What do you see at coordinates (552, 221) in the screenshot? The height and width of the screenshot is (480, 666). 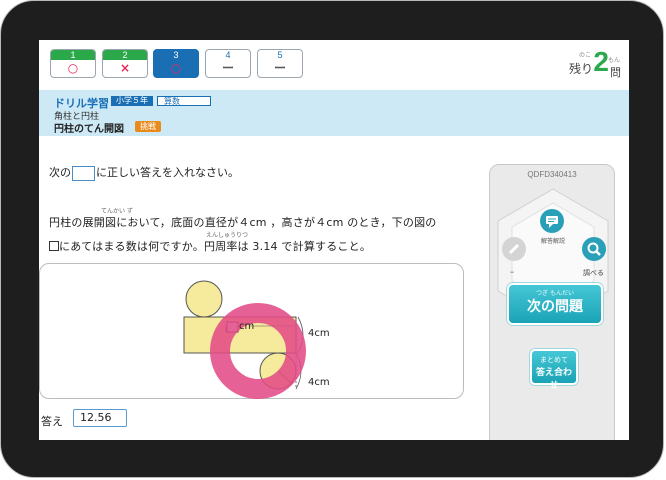 I see `comment-icon` at bounding box center [552, 221].